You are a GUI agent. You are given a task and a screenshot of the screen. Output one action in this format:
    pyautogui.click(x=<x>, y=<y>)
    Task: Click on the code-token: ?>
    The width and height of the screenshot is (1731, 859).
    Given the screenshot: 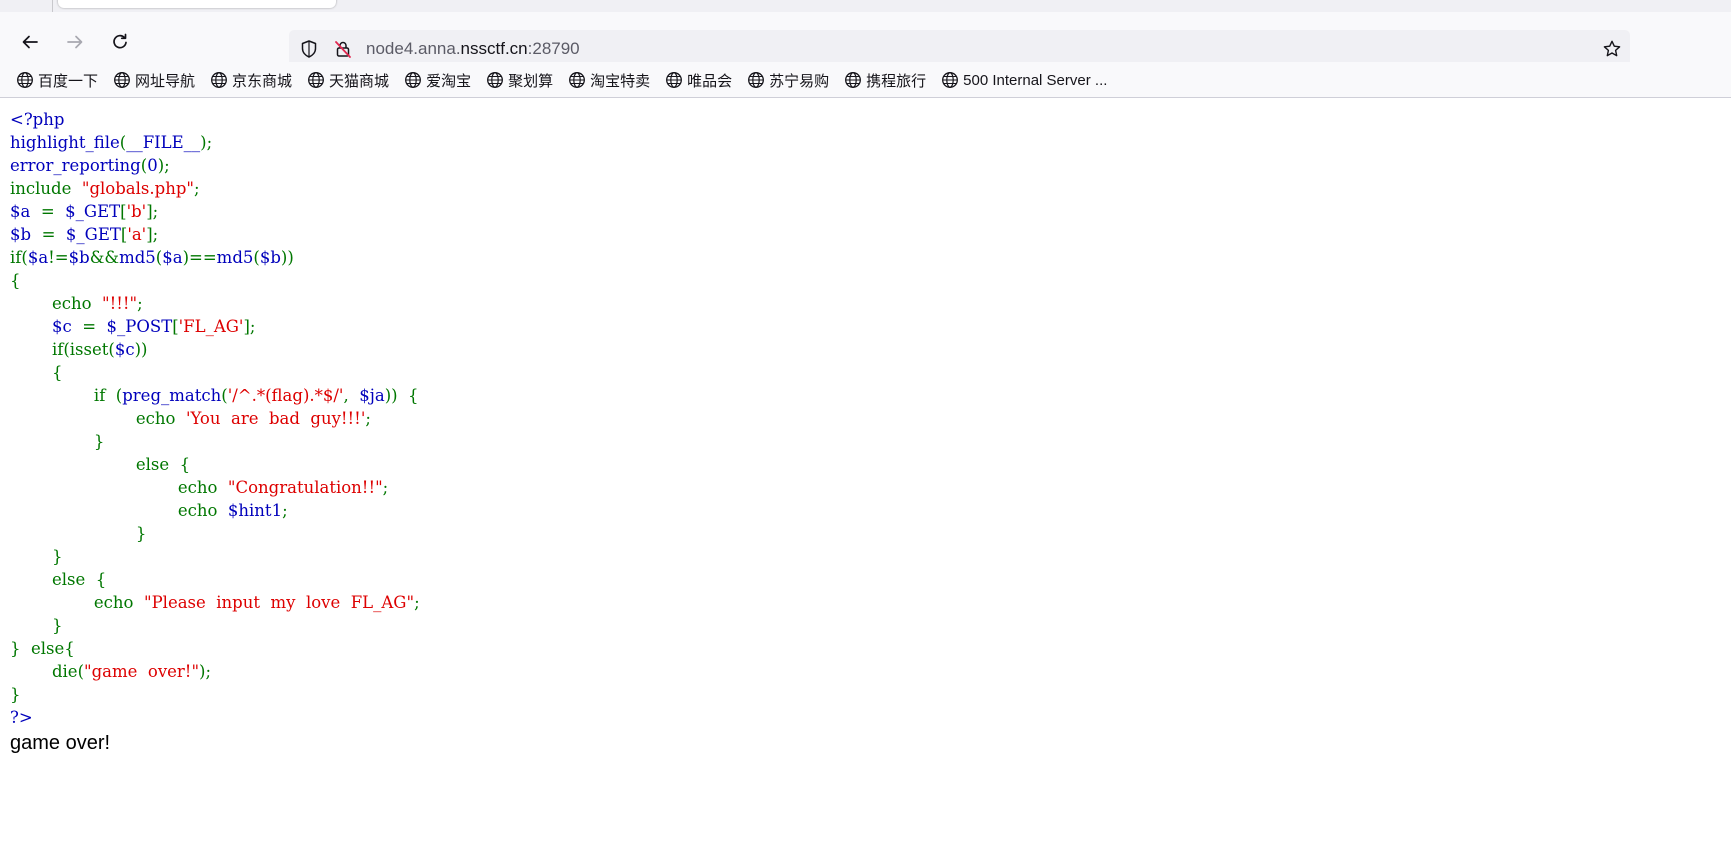 What is the action you would take?
    pyautogui.click(x=21, y=717)
    